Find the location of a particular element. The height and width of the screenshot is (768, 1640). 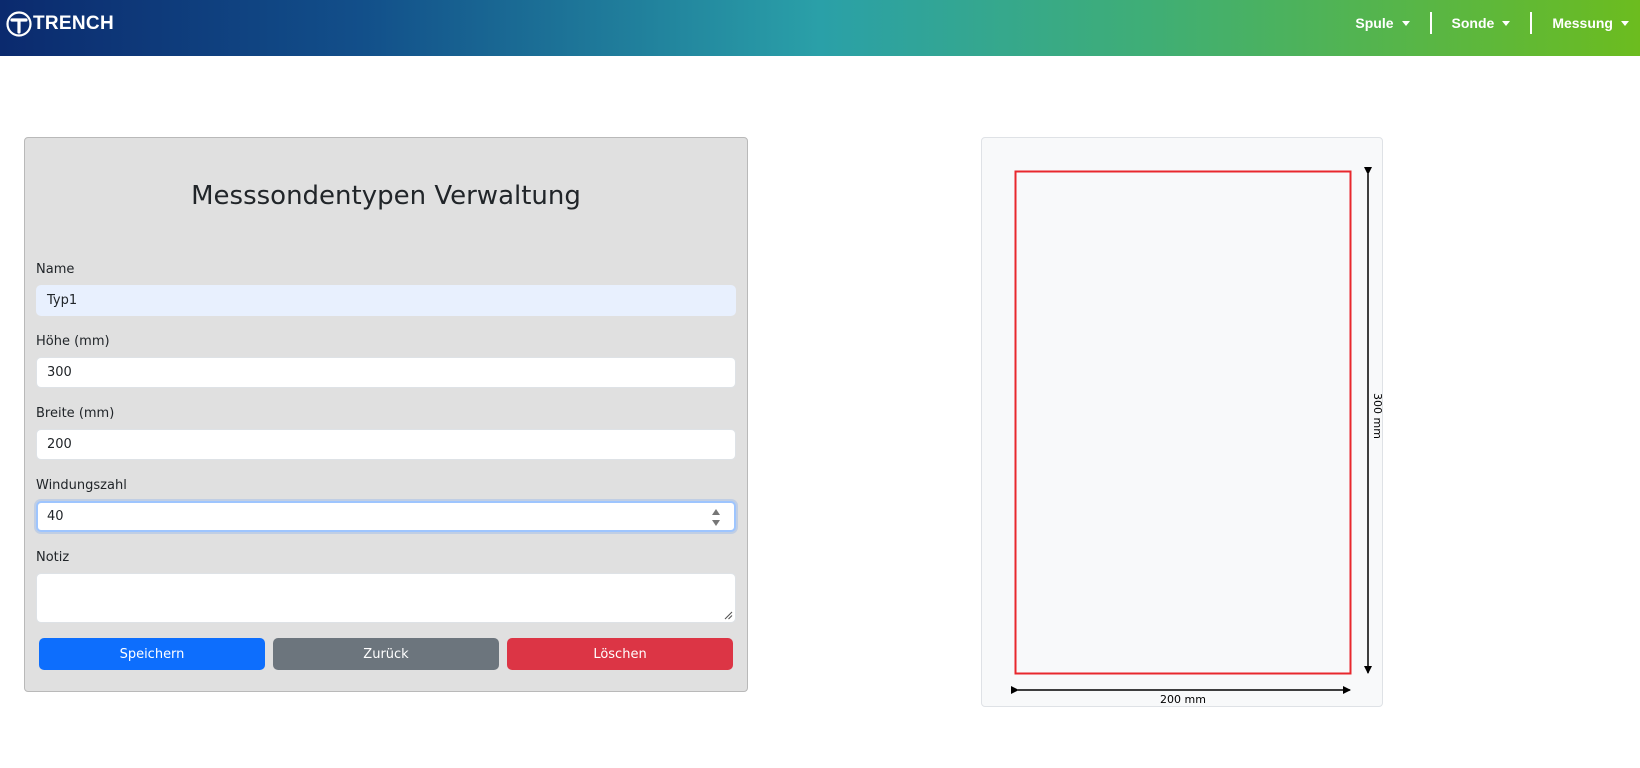

notiz-textarea is located at coordinates (386, 598).